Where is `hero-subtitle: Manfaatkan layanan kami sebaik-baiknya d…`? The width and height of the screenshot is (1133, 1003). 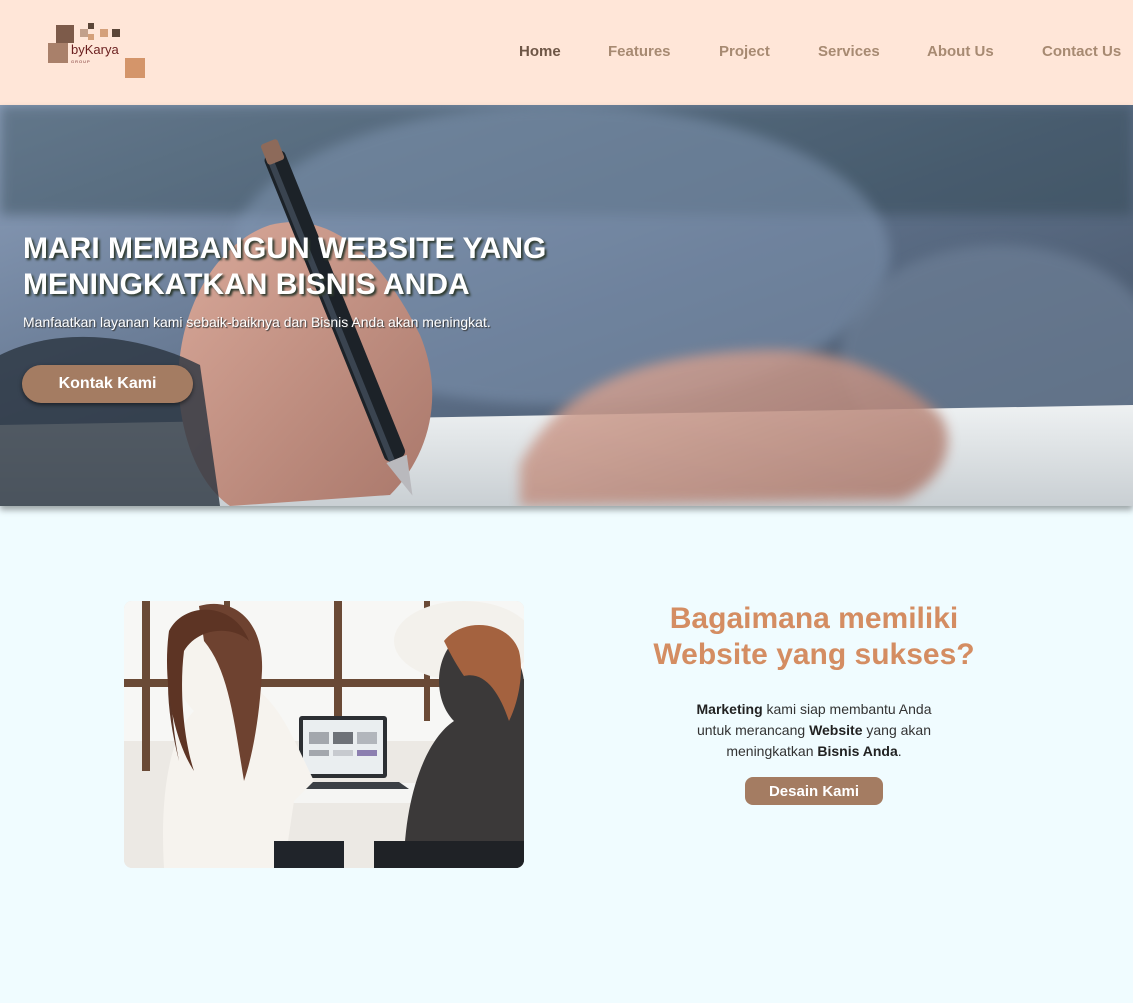
hero-subtitle: Manfaatkan layanan kami sebaik-baiknya d… is located at coordinates (257, 322).